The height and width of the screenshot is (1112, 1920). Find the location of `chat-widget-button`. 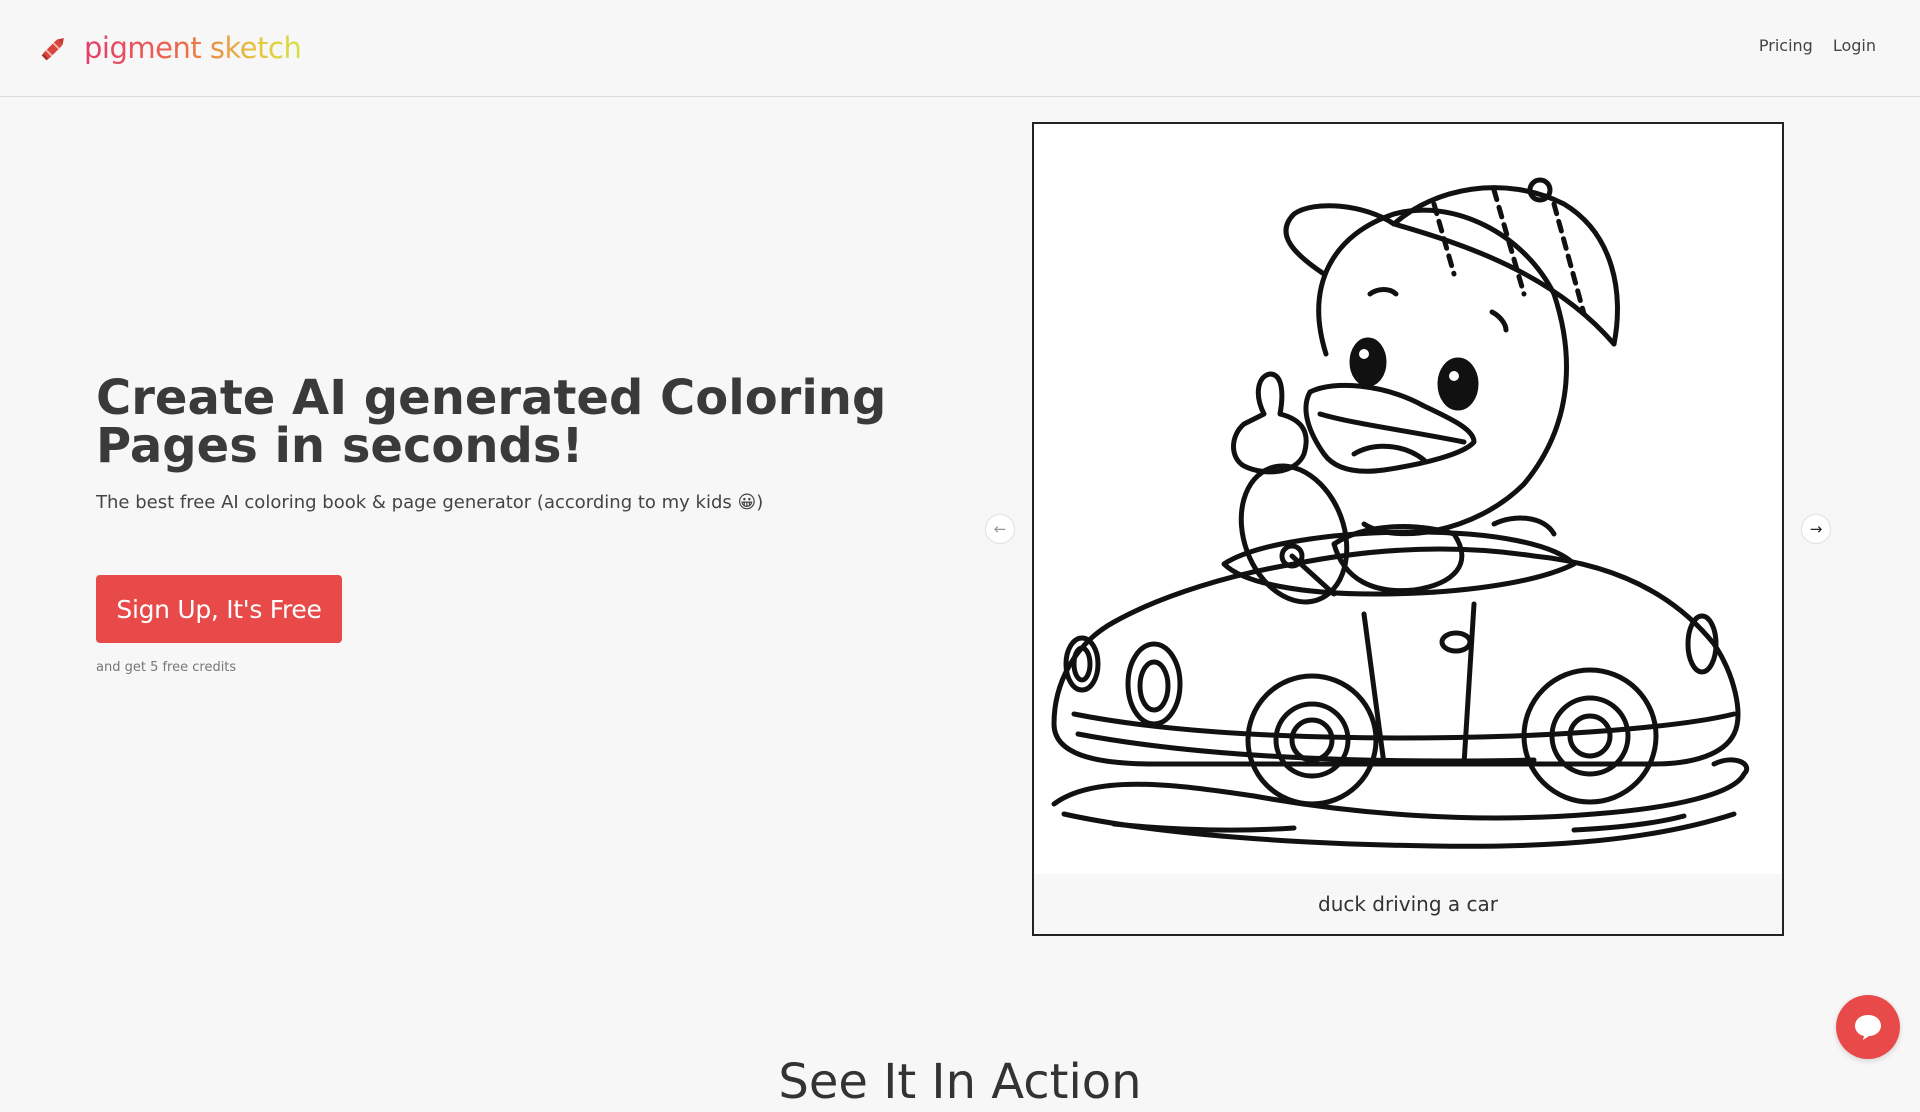

chat-widget-button is located at coordinates (1868, 1027).